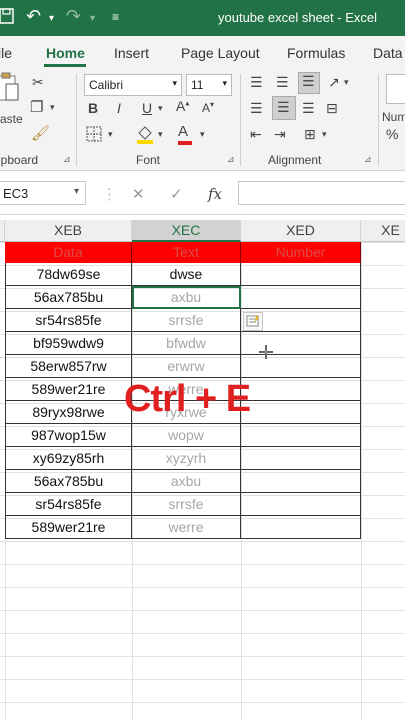 The height and width of the screenshot is (720, 405). I want to click on italic-button: I, so click(119, 108).